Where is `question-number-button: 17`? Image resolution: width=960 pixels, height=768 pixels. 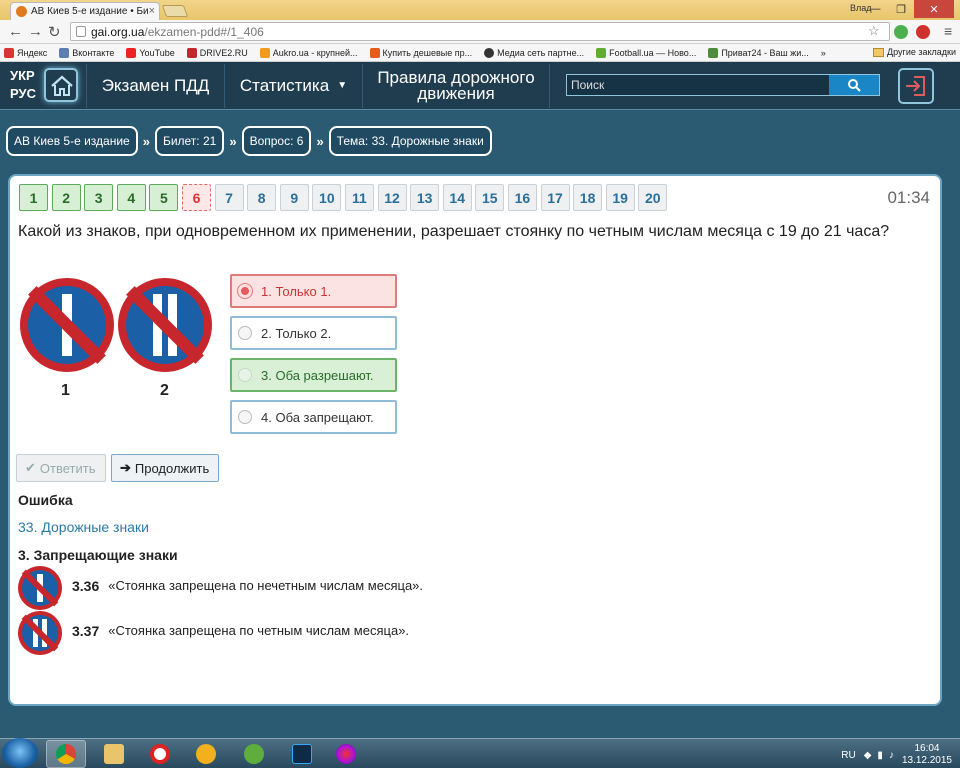
question-number-button: 17 is located at coordinates (555, 197).